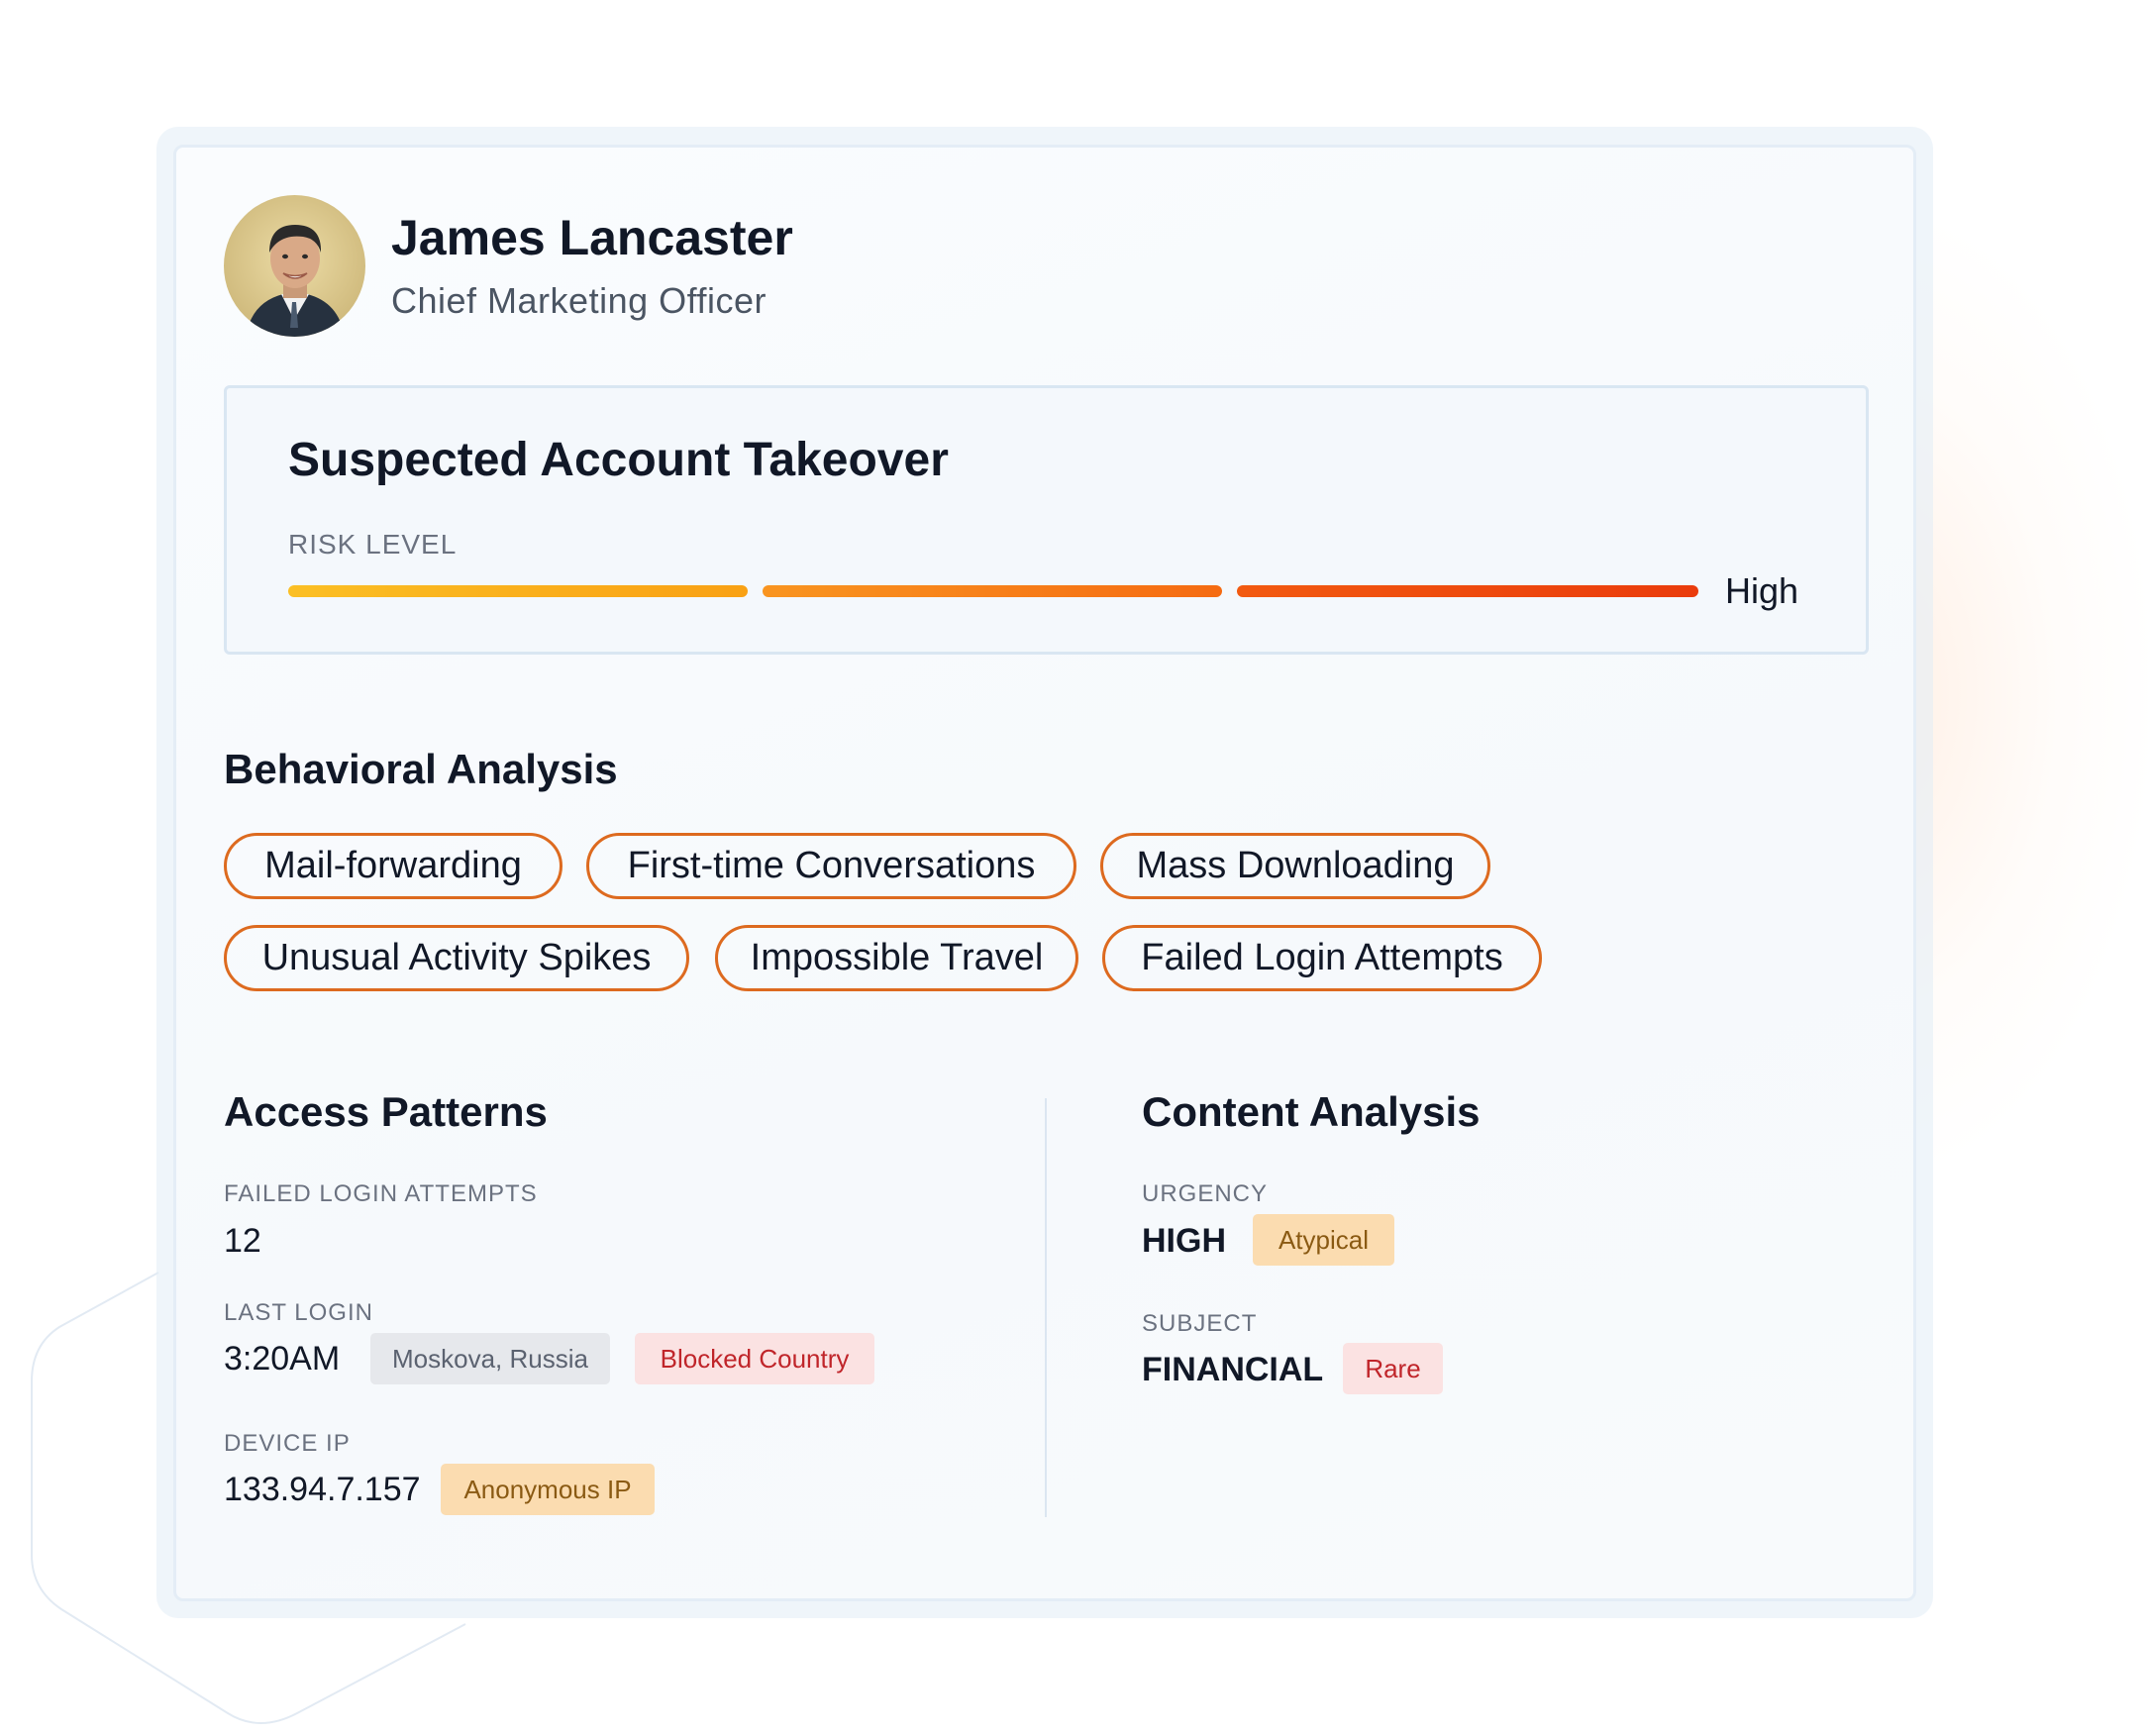  What do you see at coordinates (831, 866) in the screenshot?
I see `tag-first-time-conversations: First-time Conversations` at bounding box center [831, 866].